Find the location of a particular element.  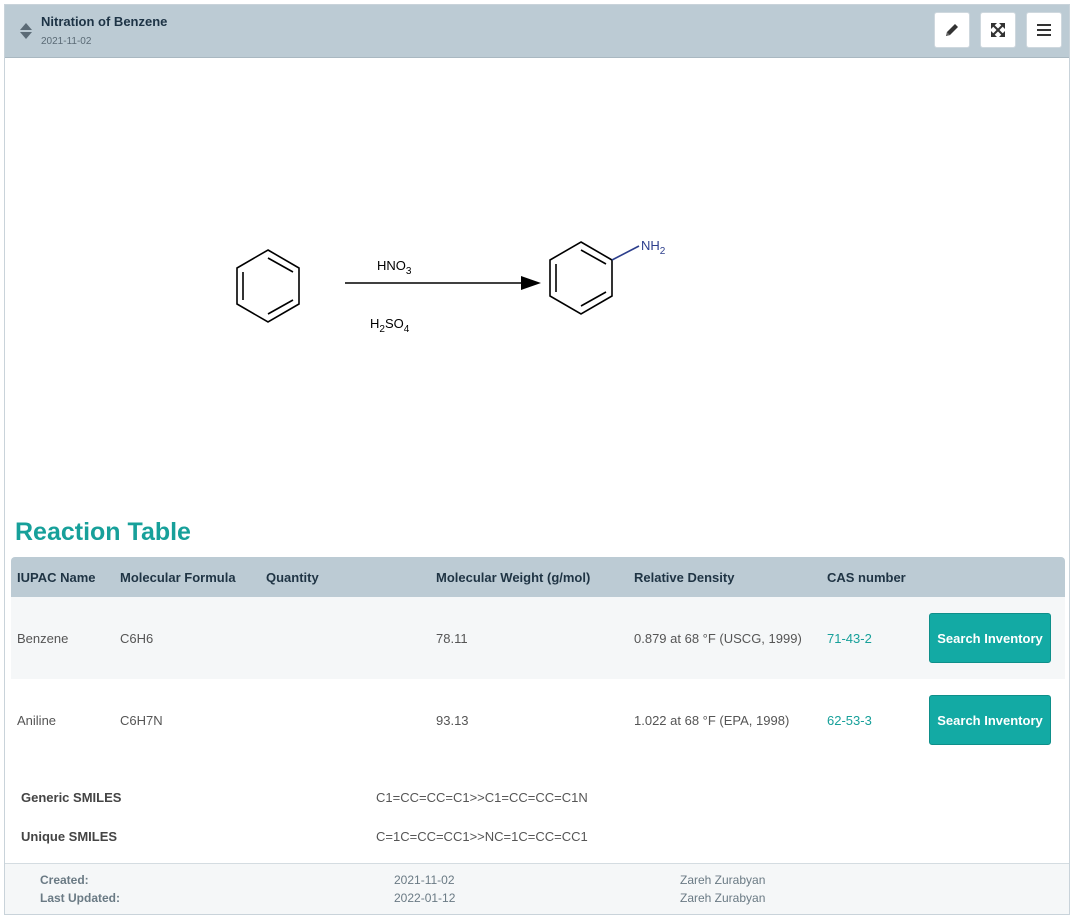

created-by: Zareh Zurabyan is located at coordinates (723, 880).